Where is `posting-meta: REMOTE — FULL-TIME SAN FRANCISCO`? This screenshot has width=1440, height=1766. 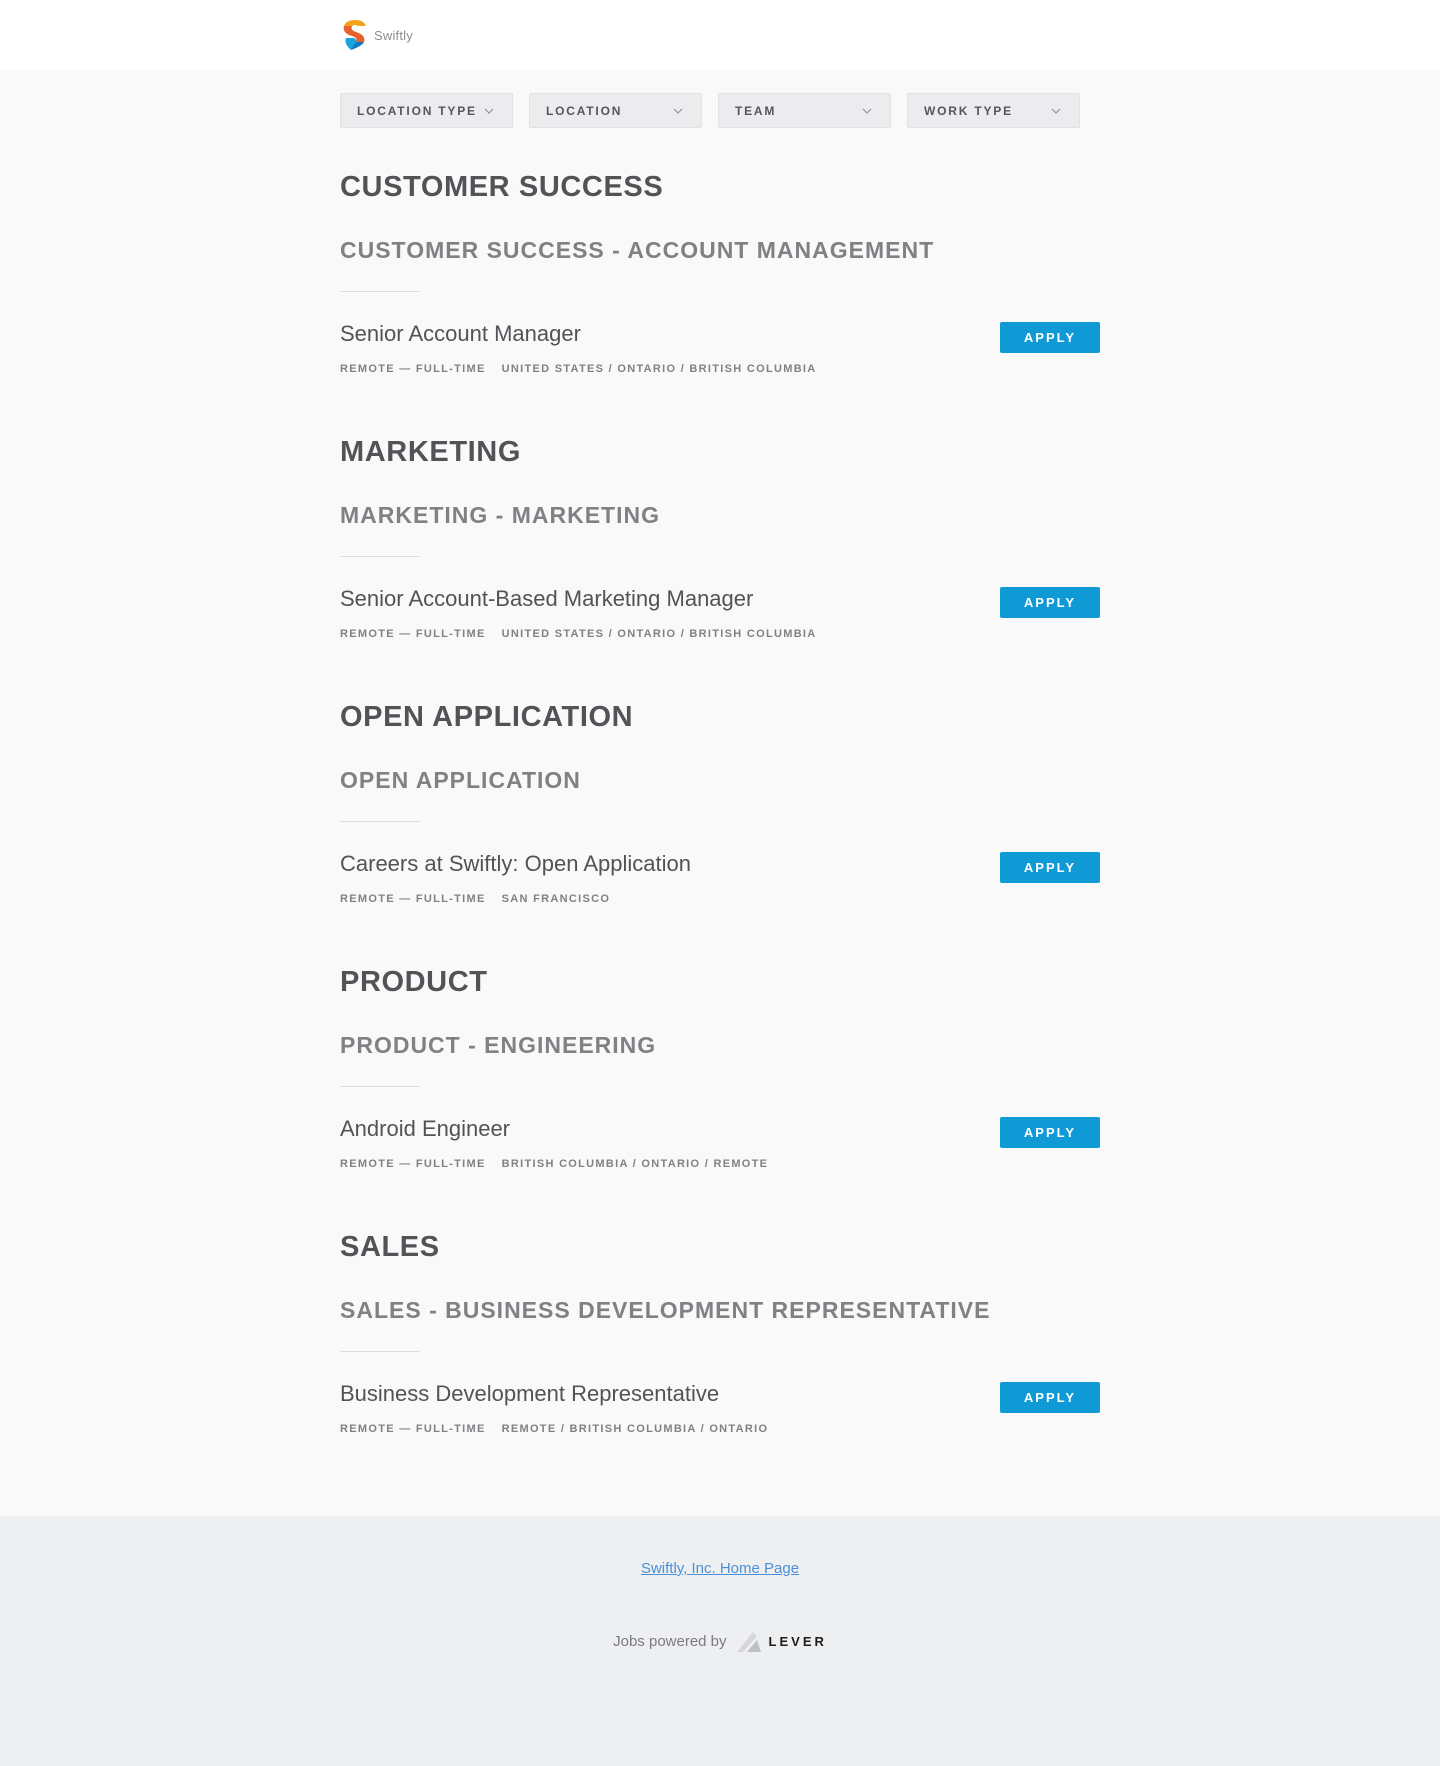 posting-meta: REMOTE — FULL-TIME SAN FRANCISCO is located at coordinates (475, 899).